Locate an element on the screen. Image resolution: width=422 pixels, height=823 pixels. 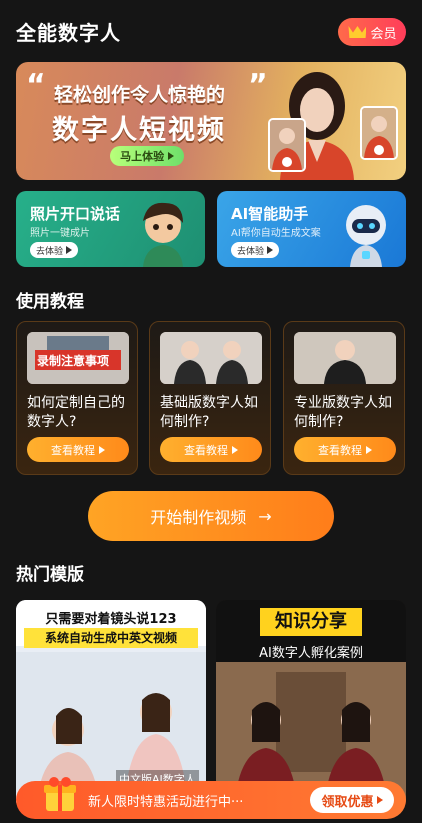
arrow-right-icon: → is located at coordinates (265, 516).